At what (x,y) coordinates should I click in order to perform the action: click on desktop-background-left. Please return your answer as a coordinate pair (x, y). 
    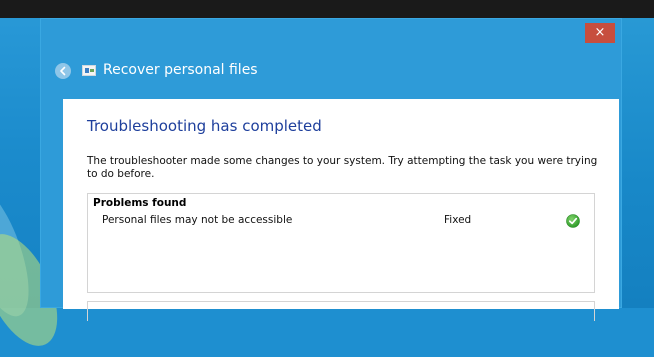
    Looking at the image, I should click on (36, 178).